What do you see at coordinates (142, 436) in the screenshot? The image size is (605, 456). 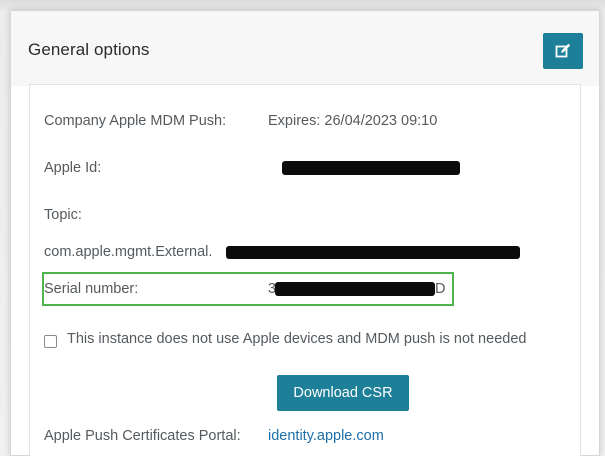 I see `portal-label: Apple Push Certificates Portal:` at bounding box center [142, 436].